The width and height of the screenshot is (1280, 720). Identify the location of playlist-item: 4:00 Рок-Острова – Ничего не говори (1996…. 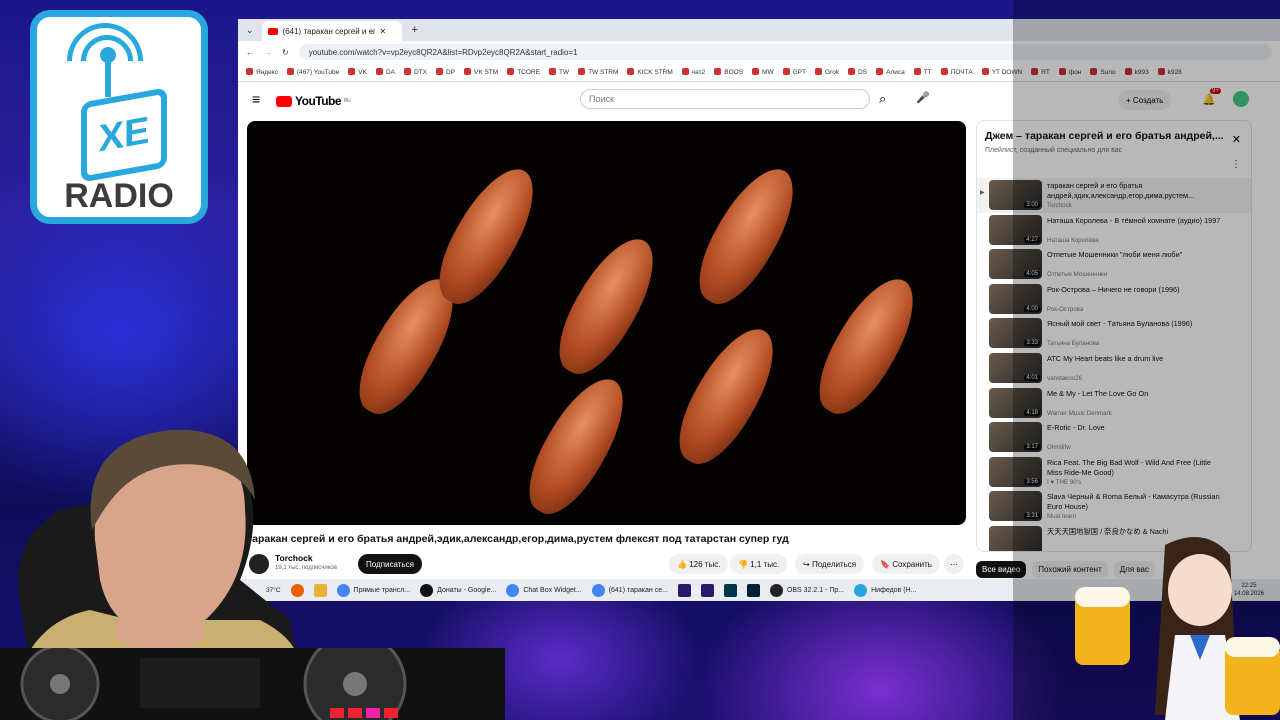
(1114, 299).